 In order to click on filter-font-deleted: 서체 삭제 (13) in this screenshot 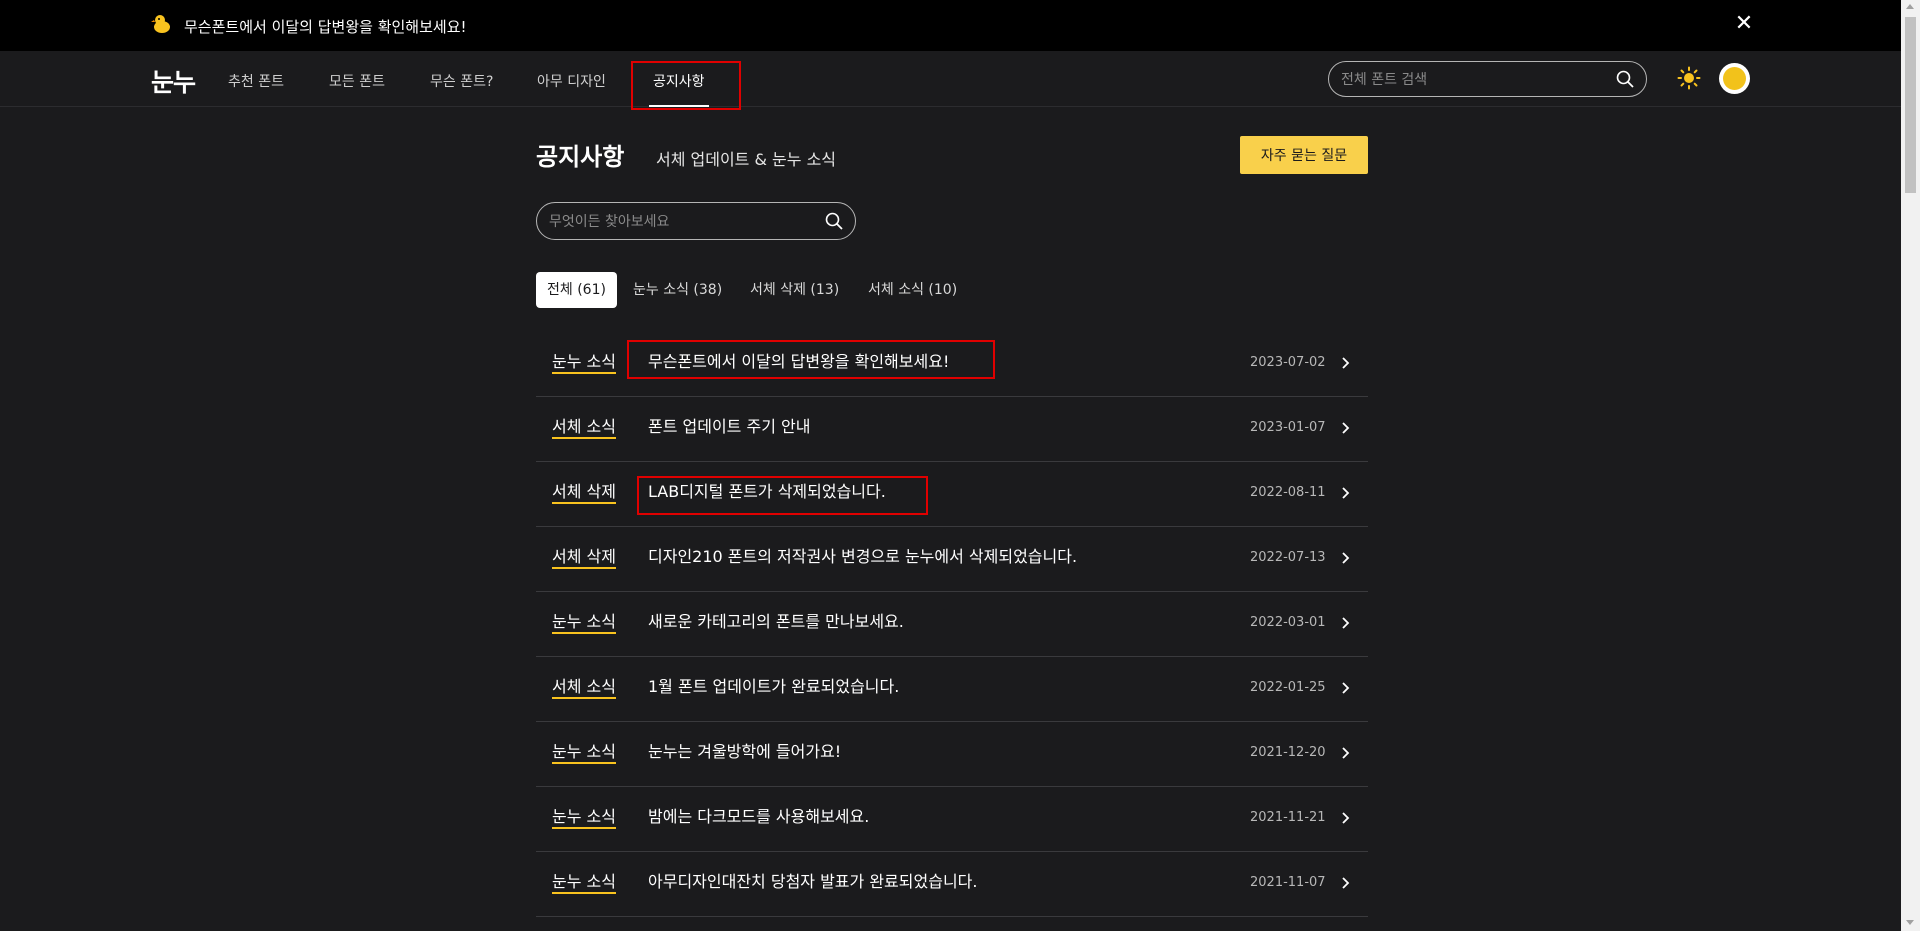, I will do `click(794, 290)`.